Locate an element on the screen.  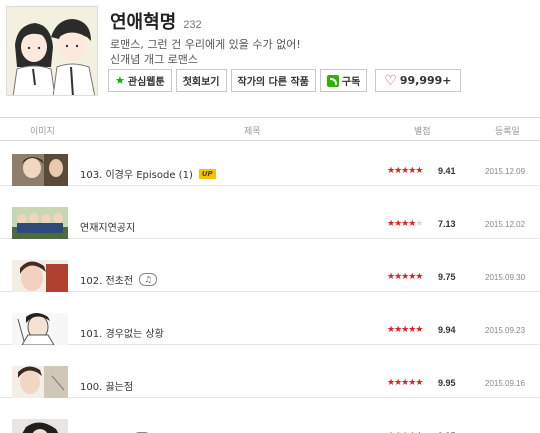
other-works-button: 작가의 다른 작품 is located at coordinates (273, 80).